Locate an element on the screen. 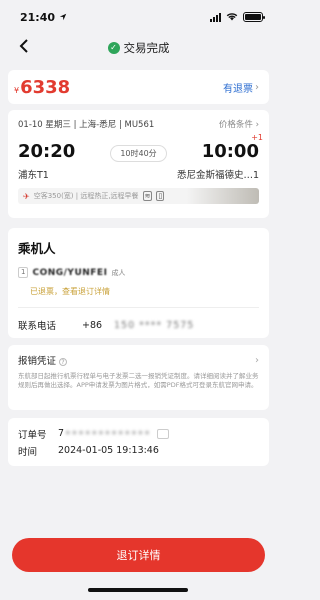  order-number-prefix: 7 is located at coordinates (61, 433).